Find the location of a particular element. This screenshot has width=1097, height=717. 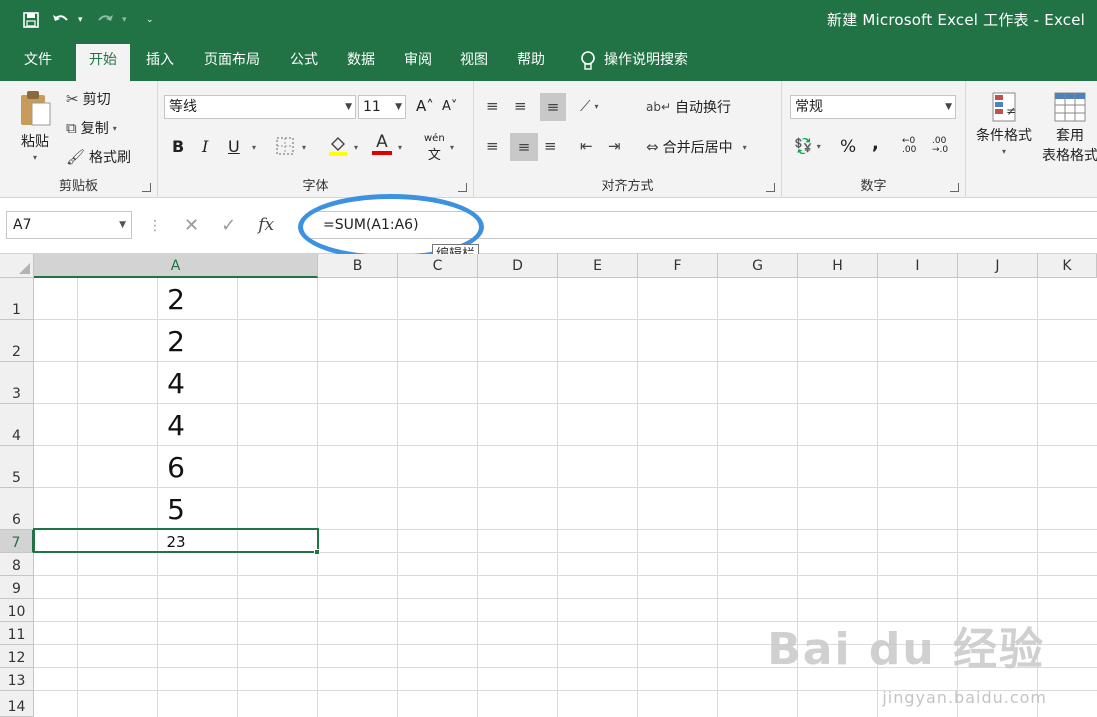

tab-data: 数据 is located at coordinates (361, 60).